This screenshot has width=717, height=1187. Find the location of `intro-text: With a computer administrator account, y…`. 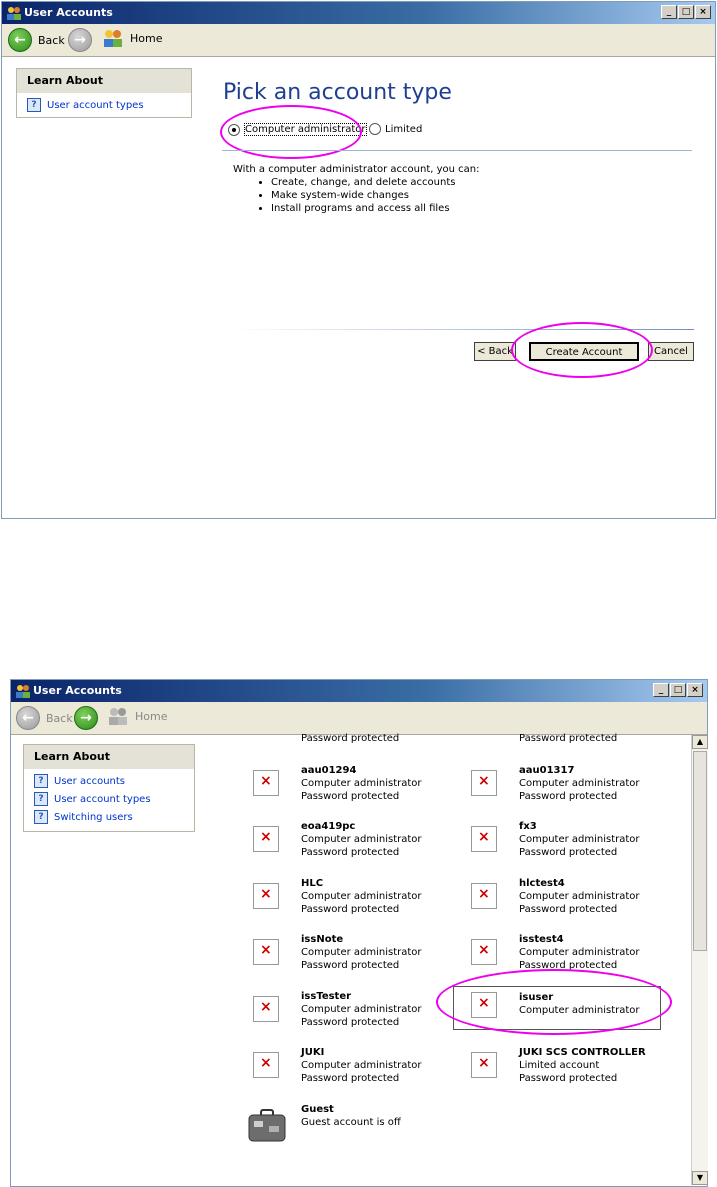

intro-text: With a computer administrator account, y… is located at coordinates (356, 169).